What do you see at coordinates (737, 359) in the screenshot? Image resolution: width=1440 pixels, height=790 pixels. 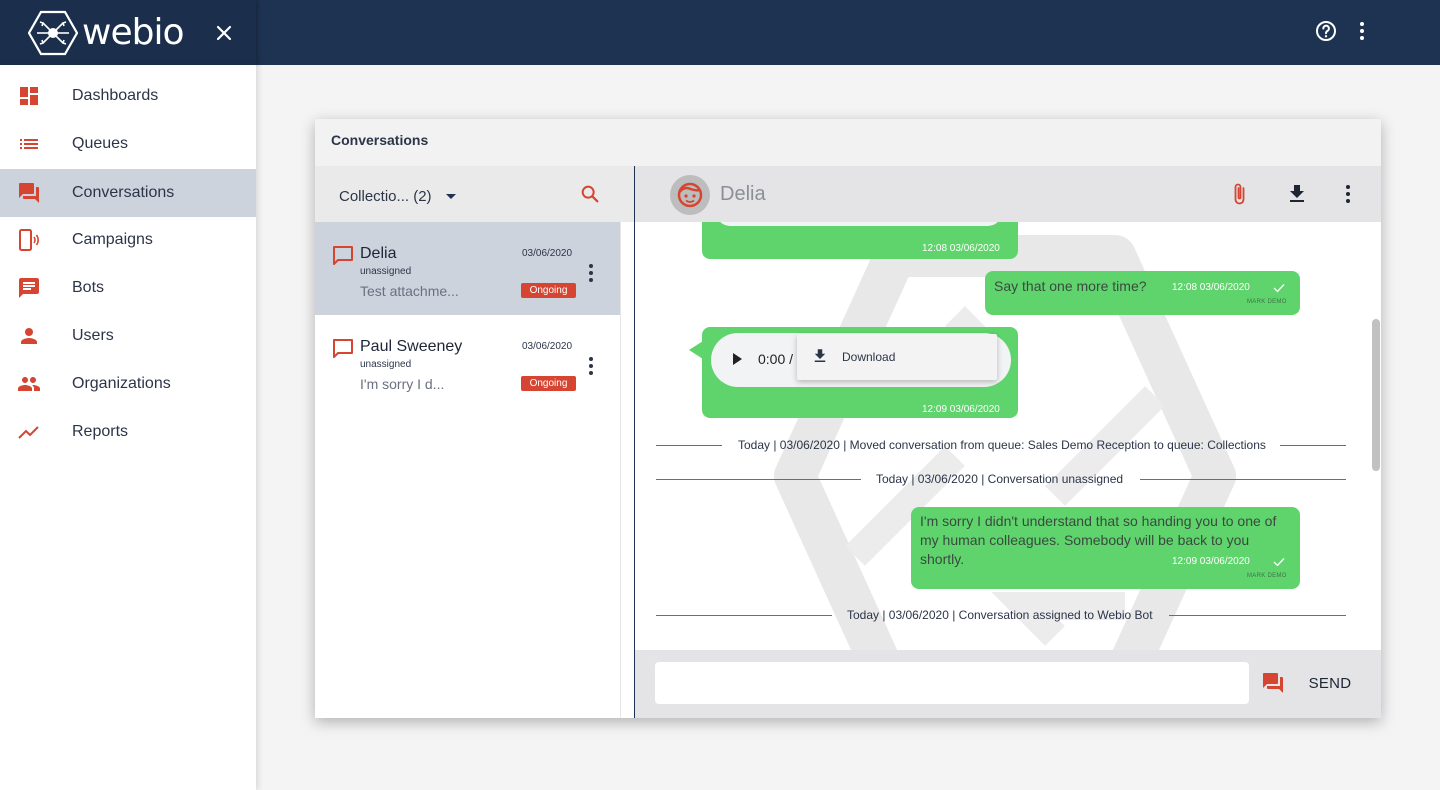 I see `play-icon` at bounding box center [737, 359].